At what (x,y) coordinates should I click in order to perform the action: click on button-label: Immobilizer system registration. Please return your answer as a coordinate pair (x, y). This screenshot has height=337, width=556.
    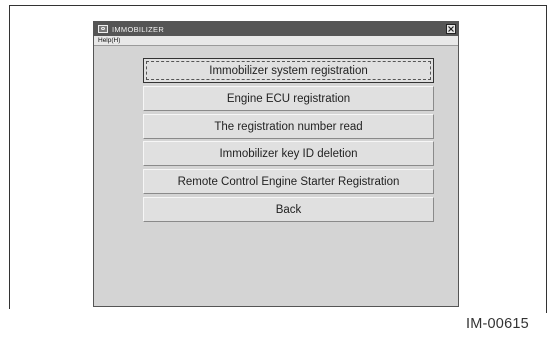
    Looking at the image, I should click on (288, 70).